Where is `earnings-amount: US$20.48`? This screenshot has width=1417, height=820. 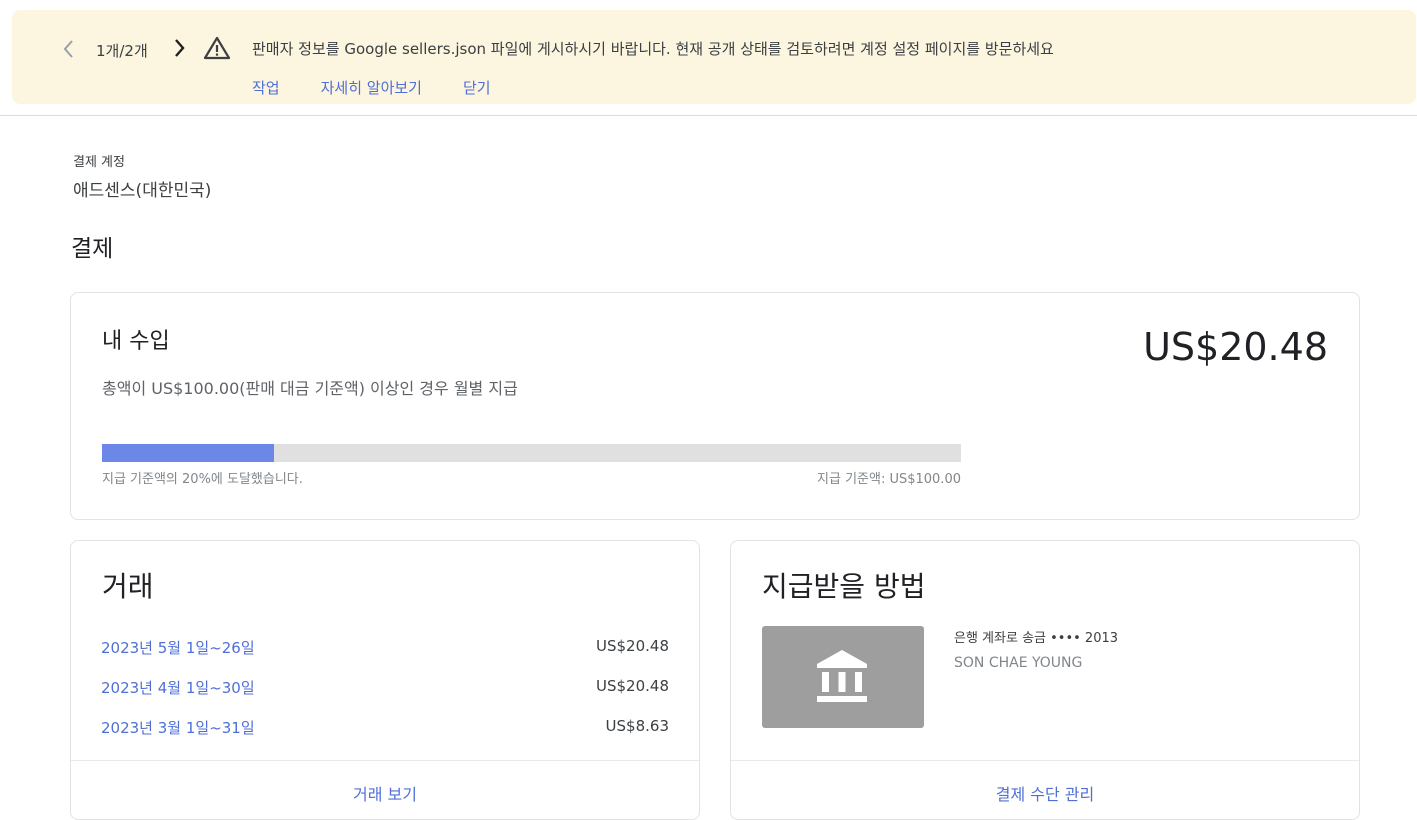 earnings-amount: US$20.48 is located at coordinates (1235, 347).